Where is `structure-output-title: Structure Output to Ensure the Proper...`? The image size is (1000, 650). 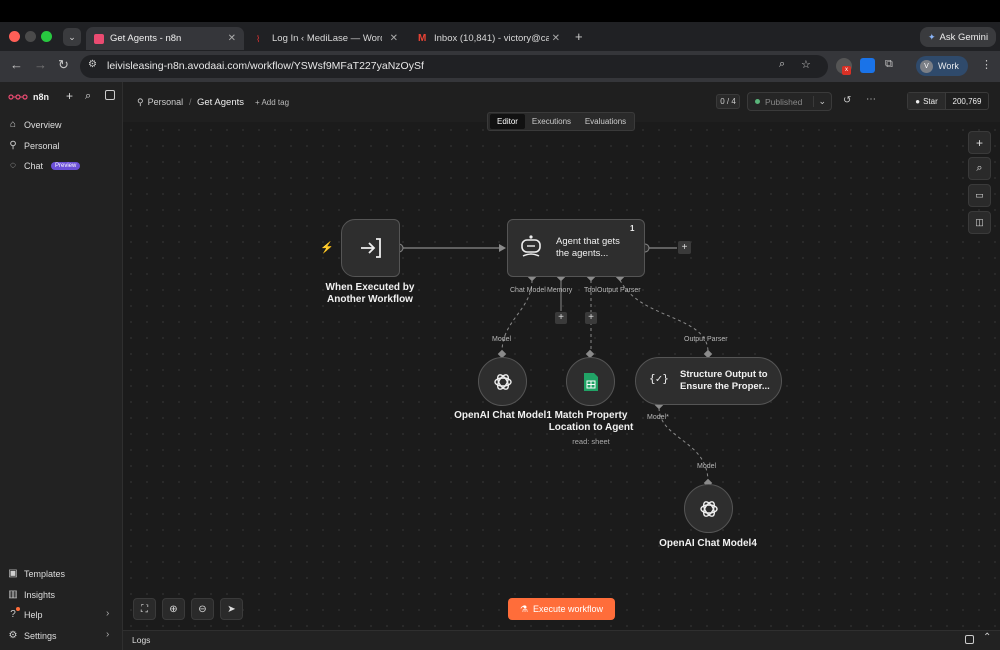
structure-output-title: Structure Output to Ensure the Proper... is located at coordinates (725, 381).